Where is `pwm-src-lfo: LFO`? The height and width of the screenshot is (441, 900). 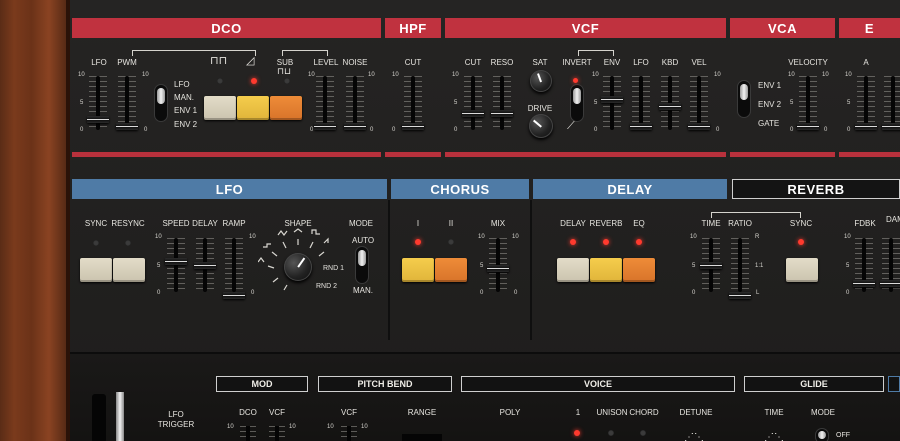 pwm-src-lfo: LFO is located at coordinates (182, 84).